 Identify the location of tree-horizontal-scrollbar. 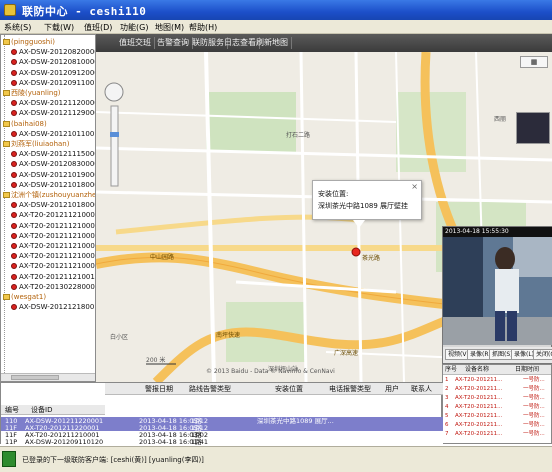
(48, 377).